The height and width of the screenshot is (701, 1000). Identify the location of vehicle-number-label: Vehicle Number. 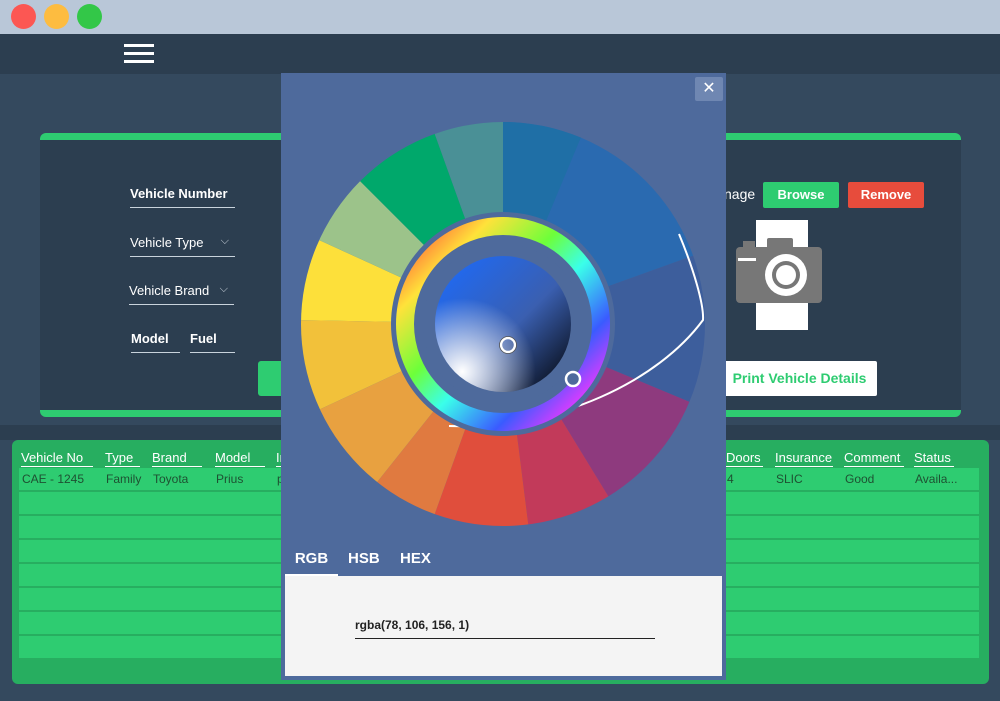
(179, 193).